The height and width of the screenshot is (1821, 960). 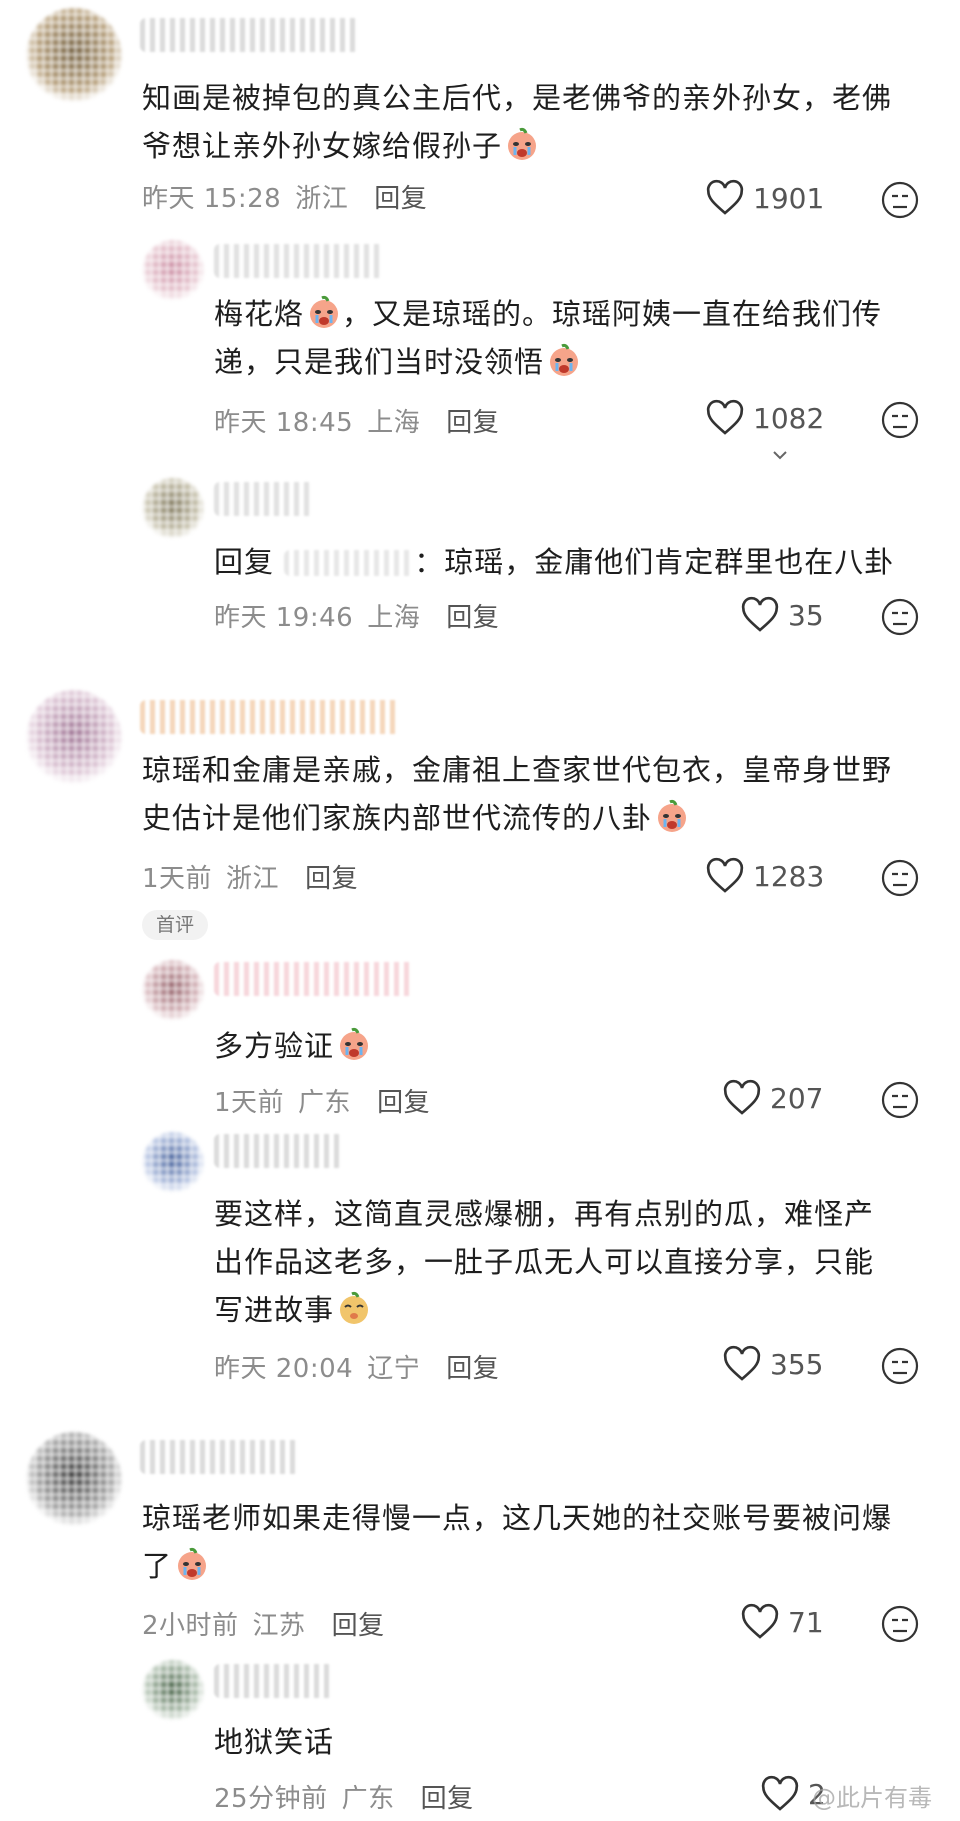 What do you see at coordinates (872, 1798) in the screenshot?
I see `watermark: @此片有毒` at bounding box center [872, 1798].